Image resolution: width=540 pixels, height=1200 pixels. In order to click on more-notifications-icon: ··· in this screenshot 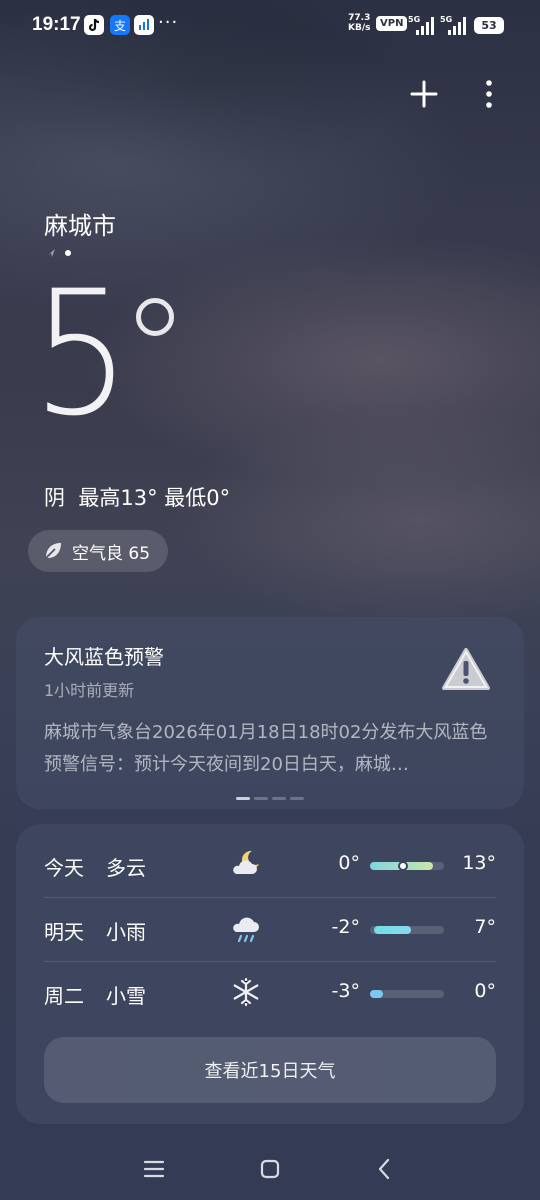, I will do `click(168, 22)`.